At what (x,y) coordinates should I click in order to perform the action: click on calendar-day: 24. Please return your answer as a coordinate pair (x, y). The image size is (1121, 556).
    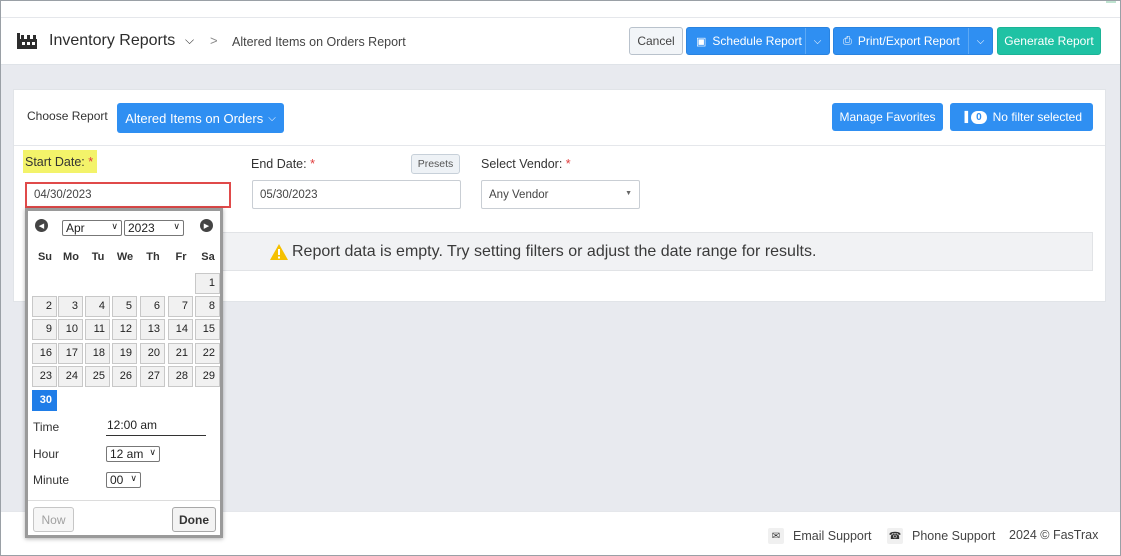
    Looking at the image, I should click on (70, 376).